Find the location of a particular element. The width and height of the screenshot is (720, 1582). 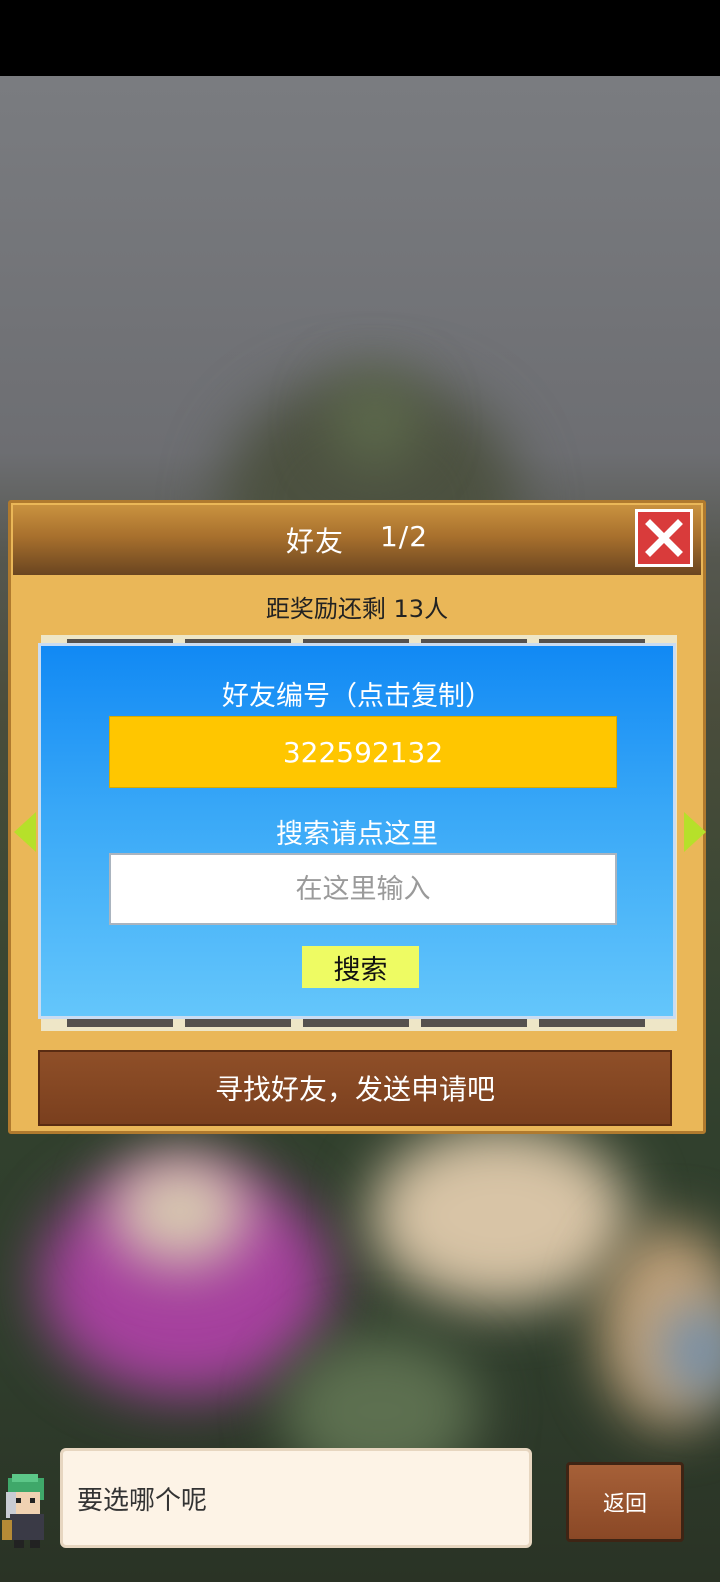

page-indicator: 1/2 is located at coordinates (404, 536).